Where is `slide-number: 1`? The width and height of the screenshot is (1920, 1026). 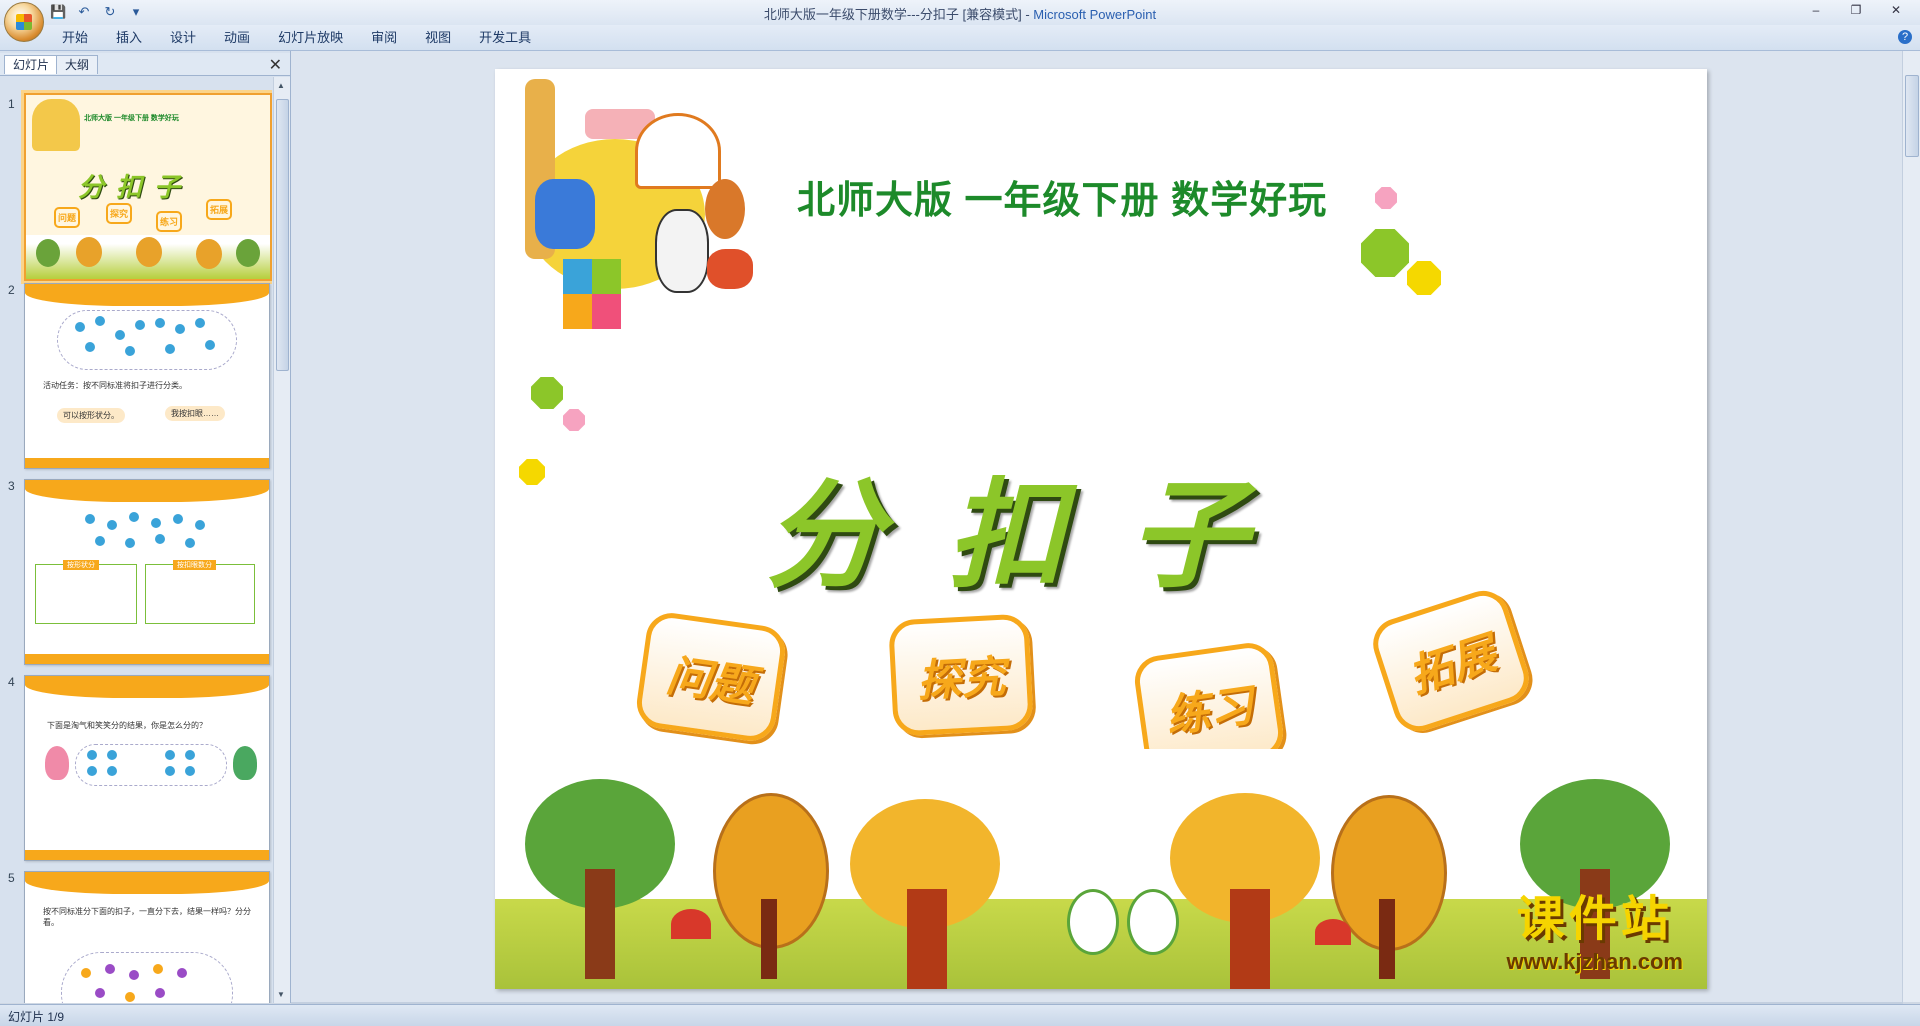
slide-number: 1 is located at coordinates (11, 104).